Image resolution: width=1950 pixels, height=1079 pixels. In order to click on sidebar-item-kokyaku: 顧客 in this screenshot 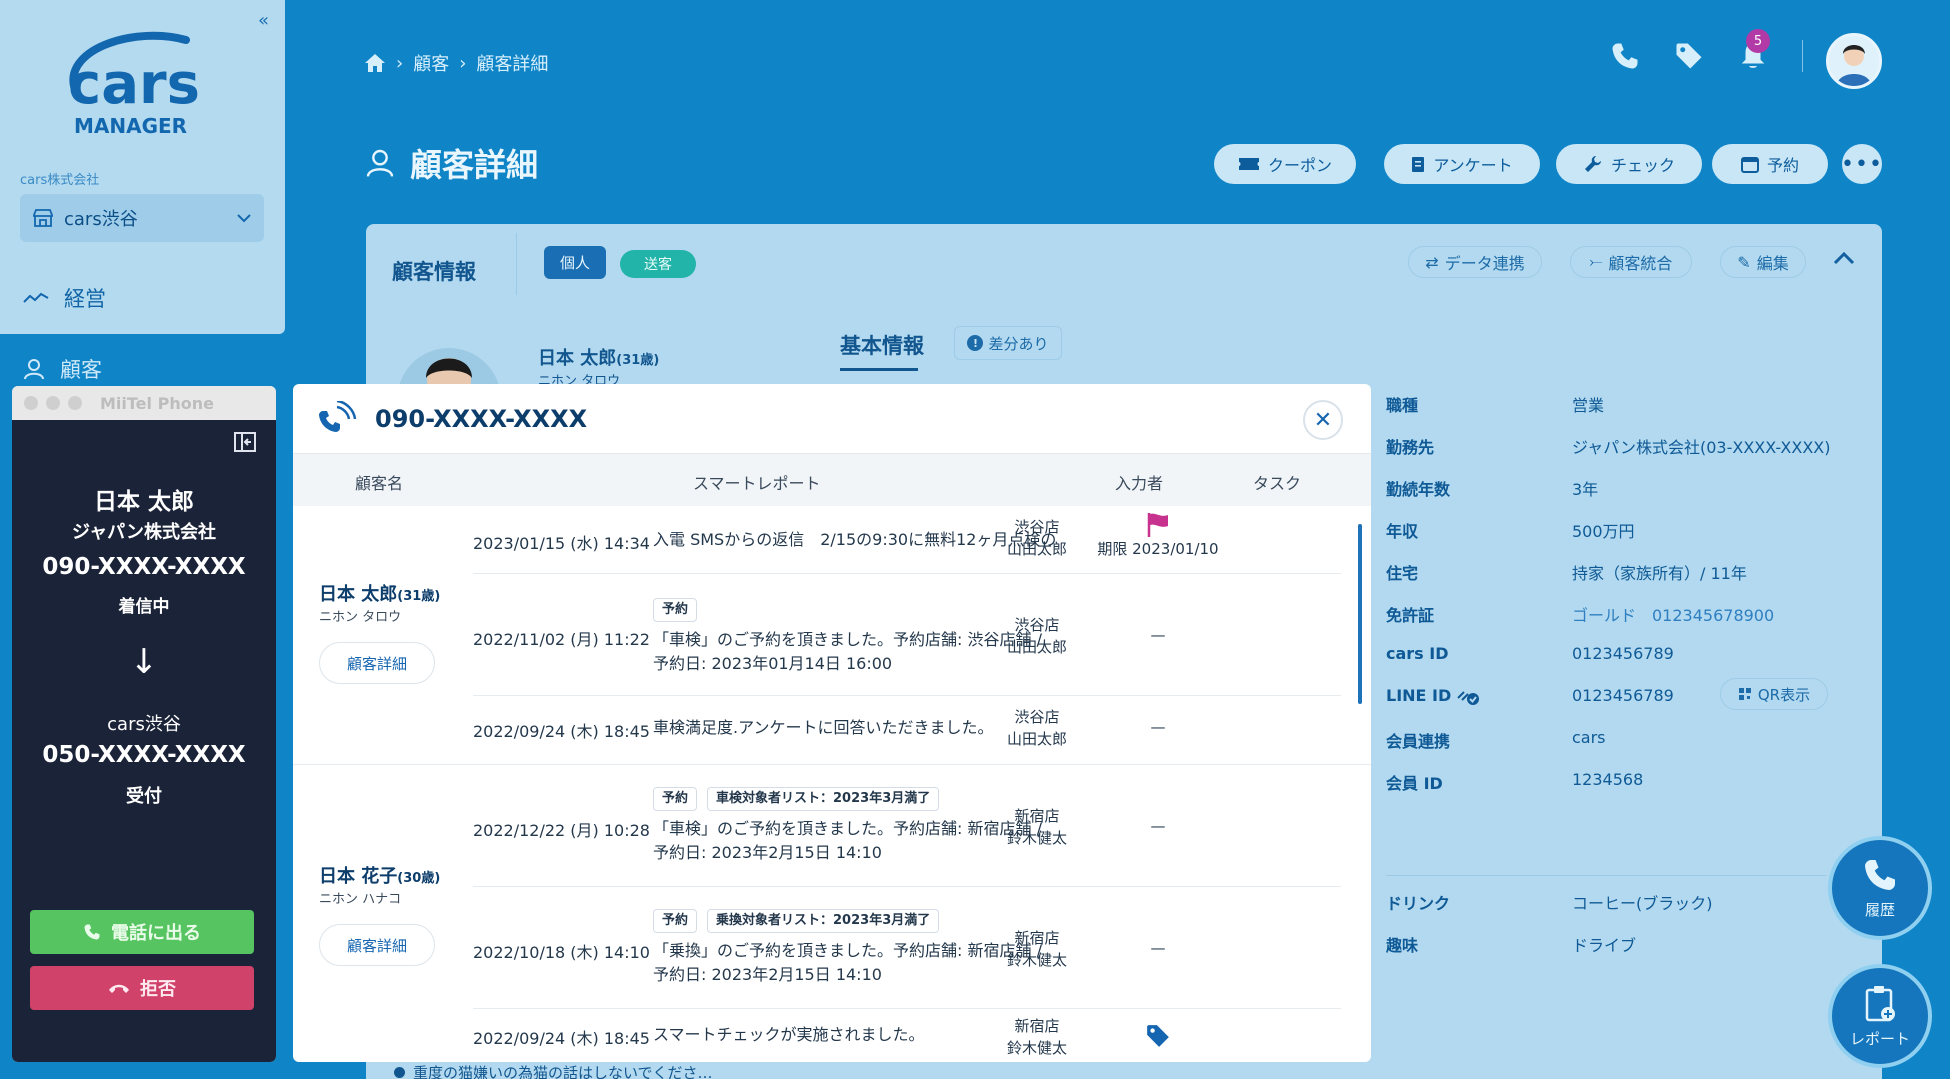, I will do `click(62, 369)`.